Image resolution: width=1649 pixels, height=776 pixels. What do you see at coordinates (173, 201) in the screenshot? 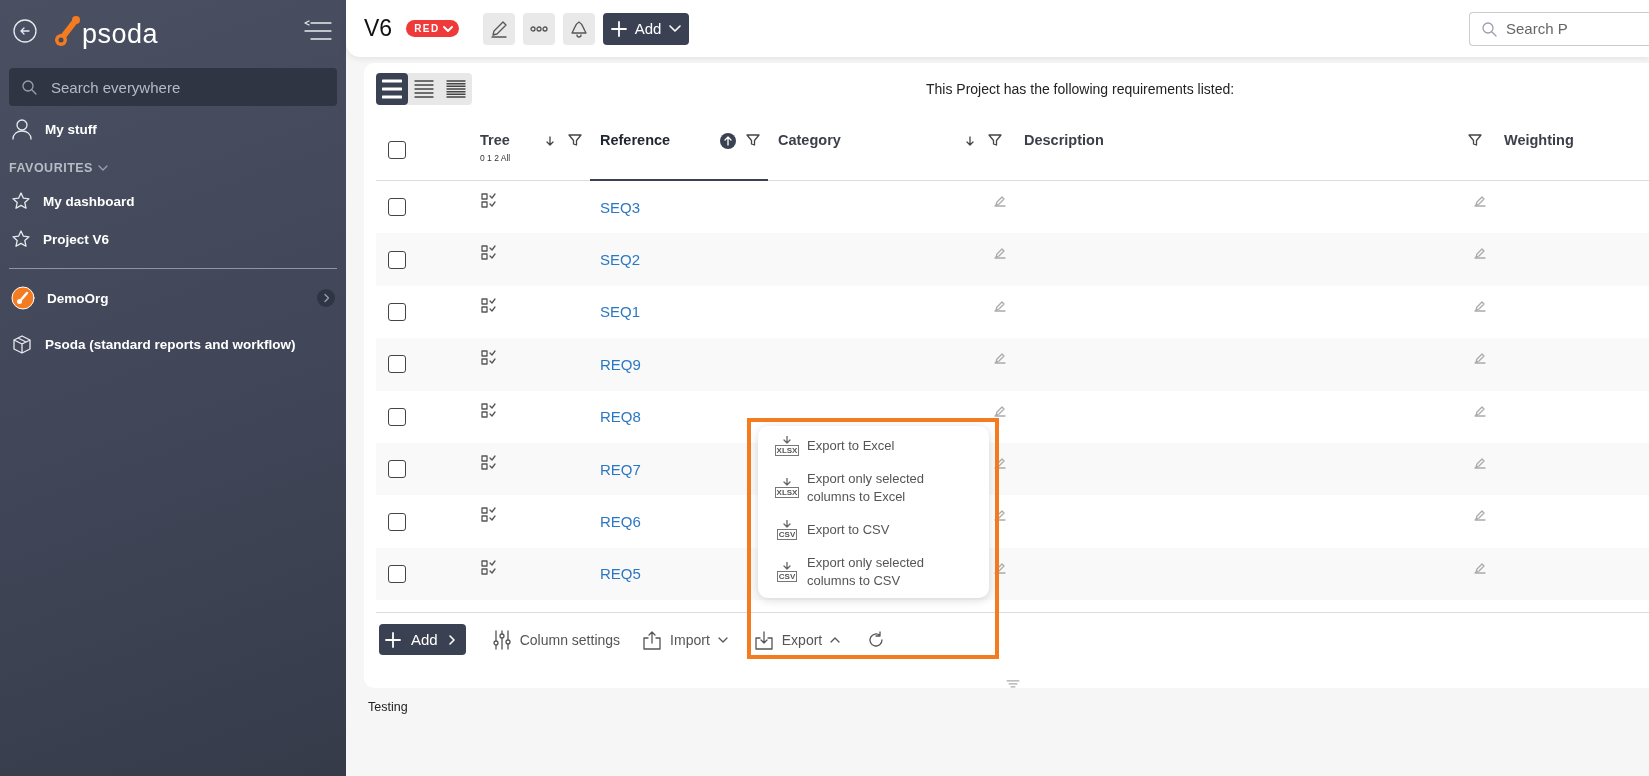
I see `favourite-item: My dashboard` at bounding box center [173, 201].